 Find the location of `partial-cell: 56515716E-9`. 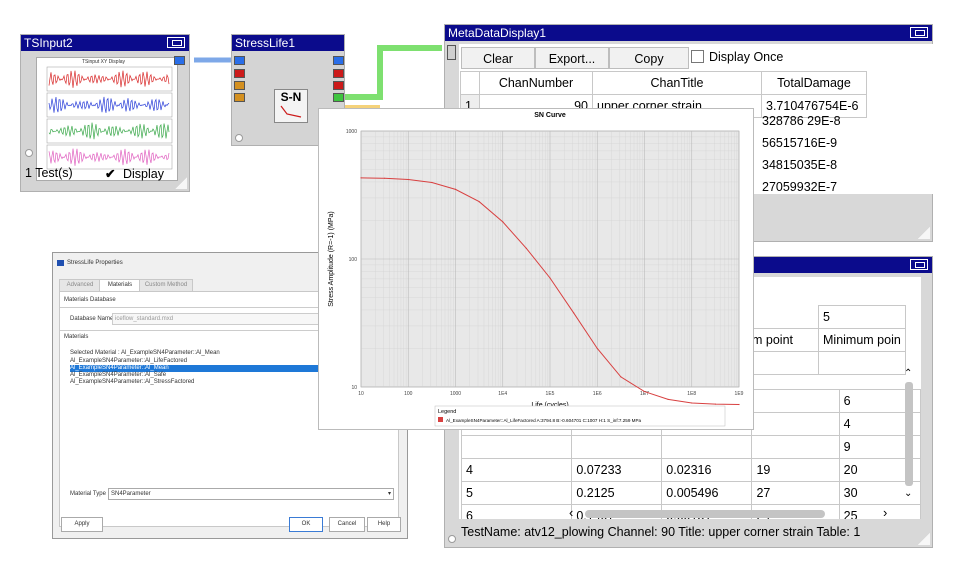

partial-cell: 56515716E-9 is located at coordinates (800, 143).